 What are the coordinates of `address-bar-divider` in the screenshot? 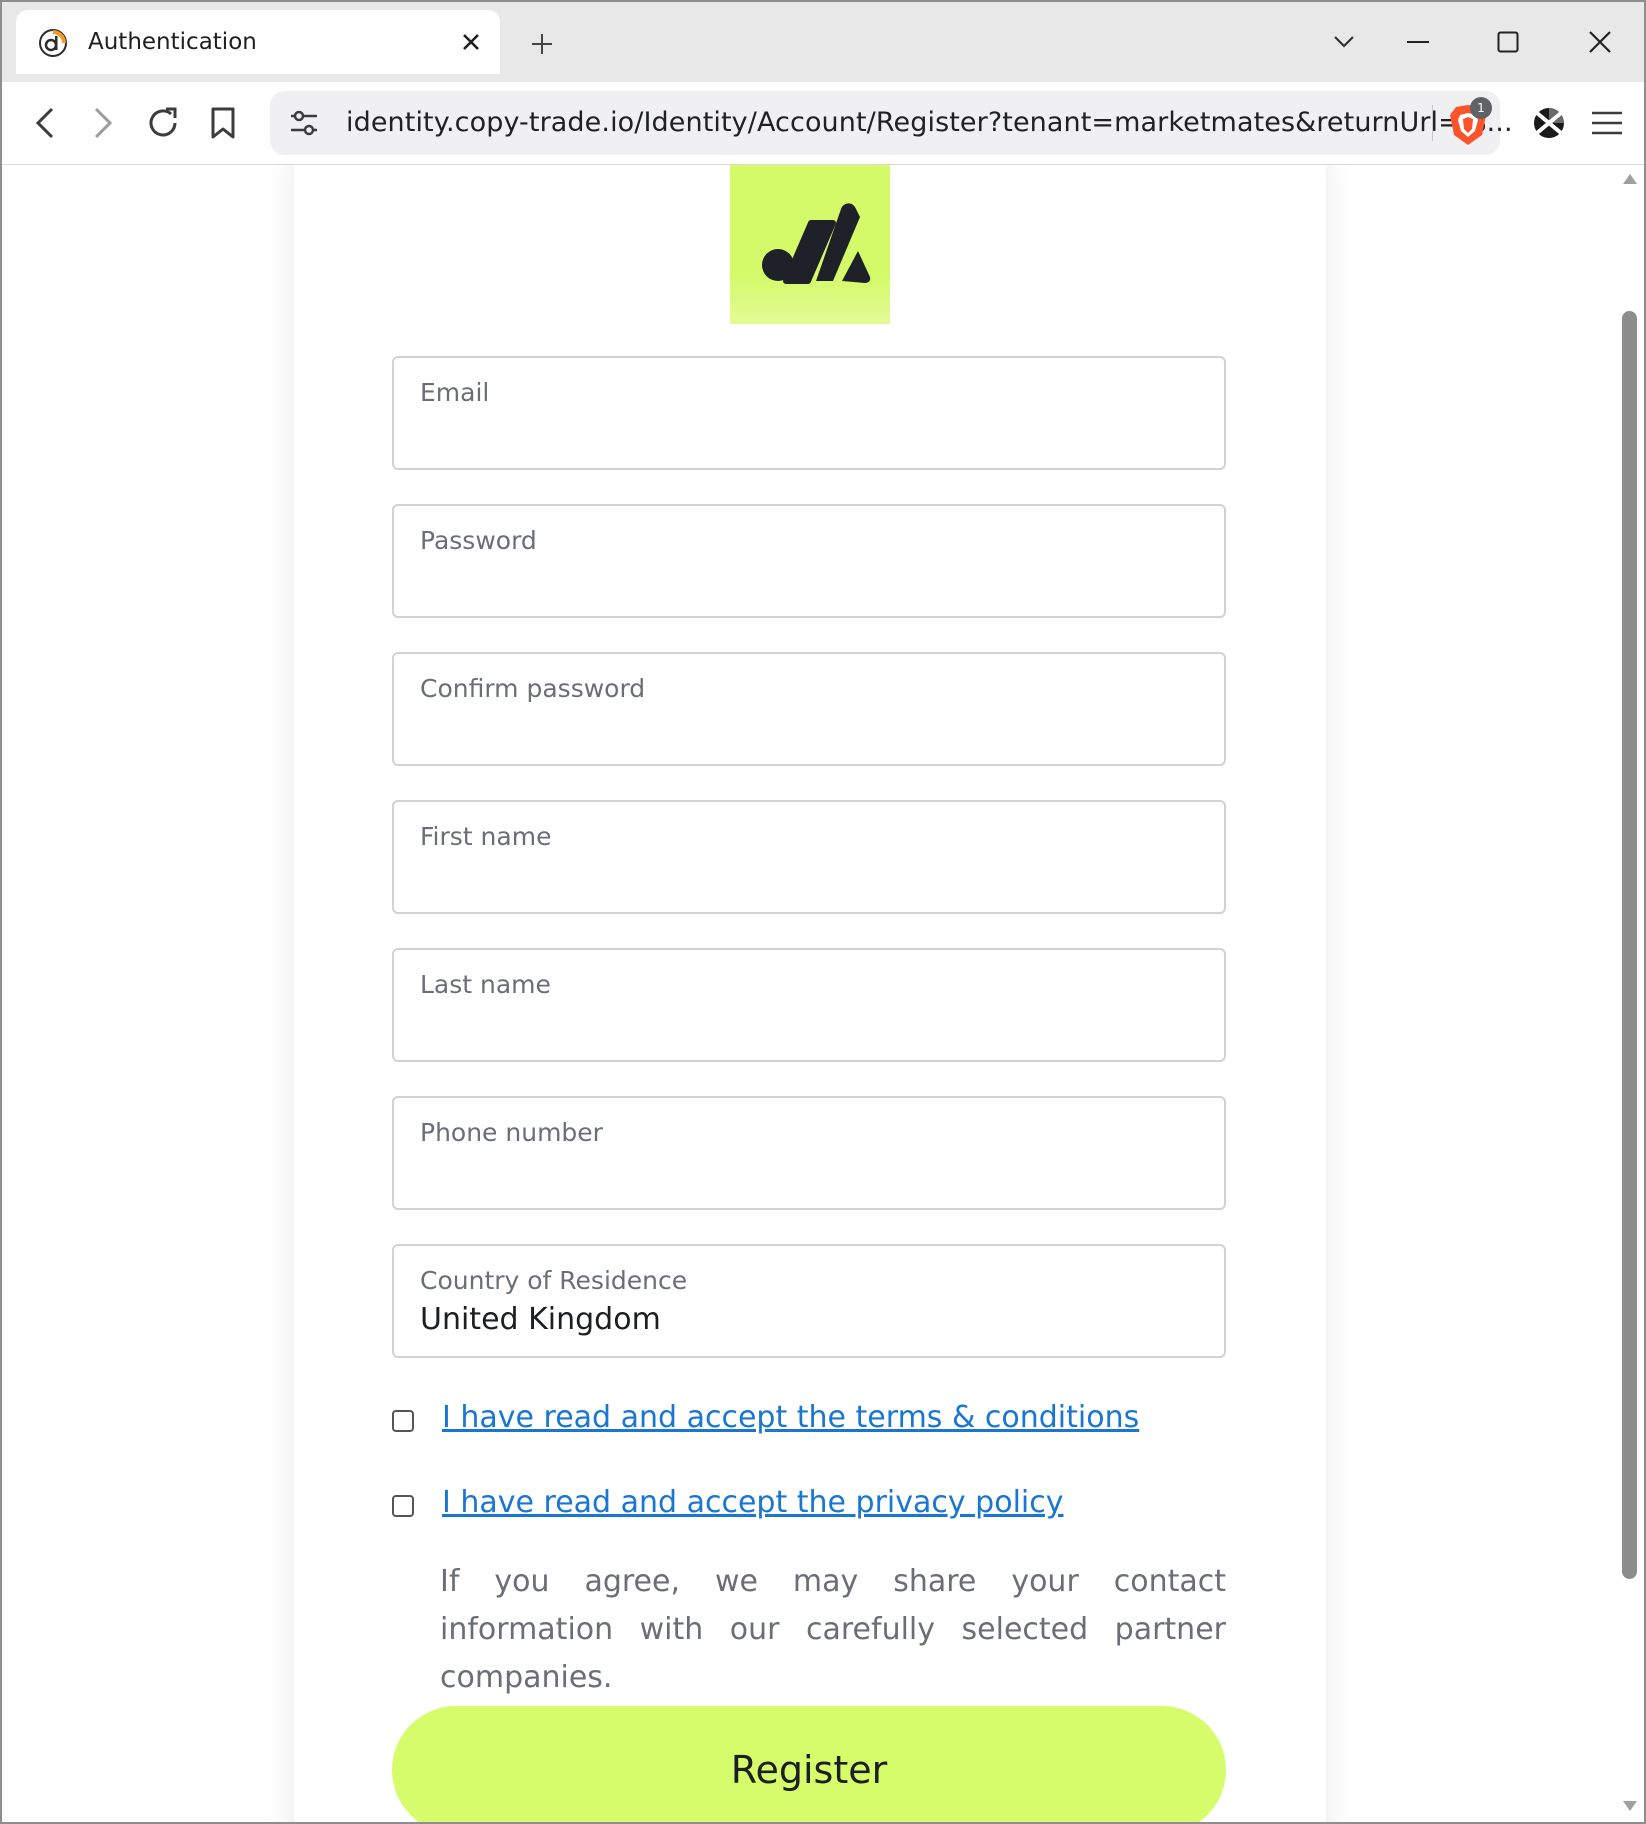 It's located at (1432, 123).